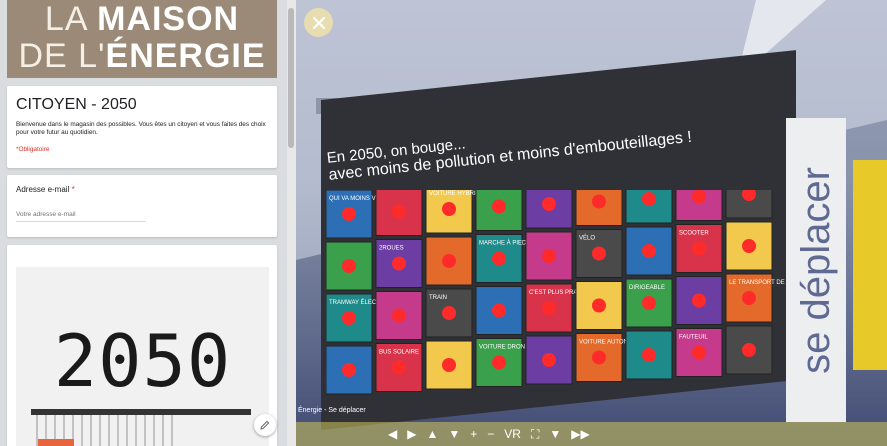 The width and height of the screenshot is (887, 446). Describe the element at coordinates (81, 214) in the screenshot. I see `email-field` at that location.